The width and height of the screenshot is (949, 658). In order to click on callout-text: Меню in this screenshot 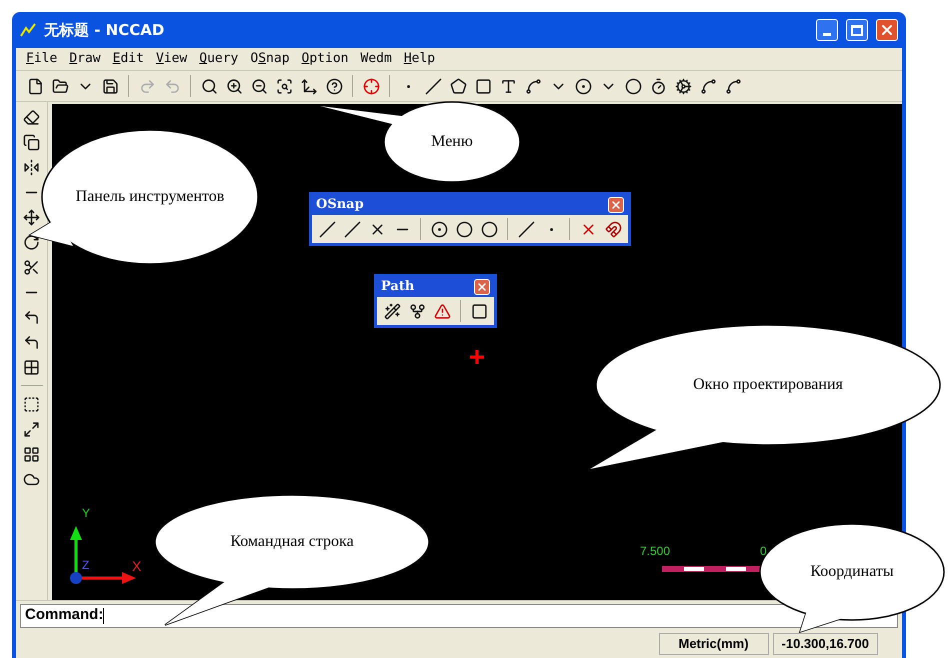, I will do `click(452, 142)`.